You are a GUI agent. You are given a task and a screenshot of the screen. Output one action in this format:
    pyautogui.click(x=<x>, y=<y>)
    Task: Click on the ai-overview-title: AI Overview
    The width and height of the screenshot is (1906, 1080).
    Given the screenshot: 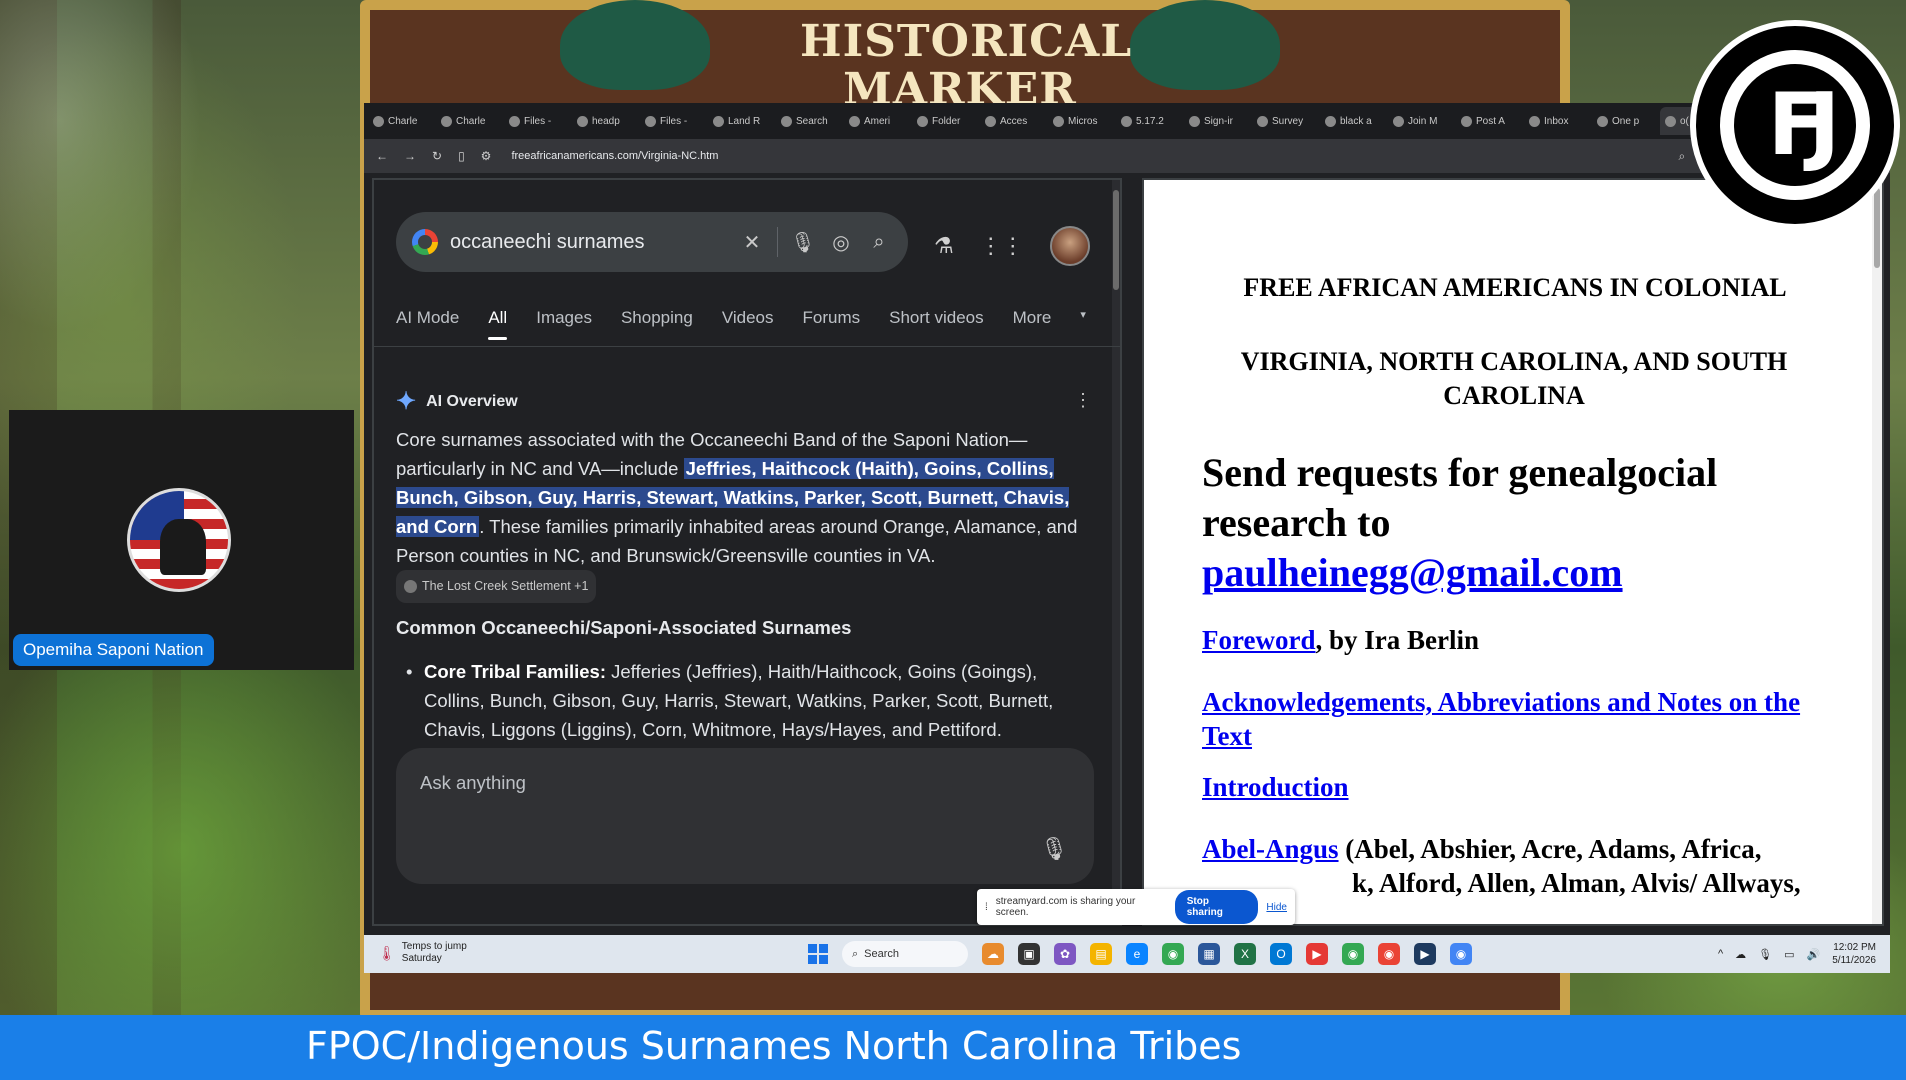 What is the action you would take?
    pyautogui.click(x=472, y=401)
    